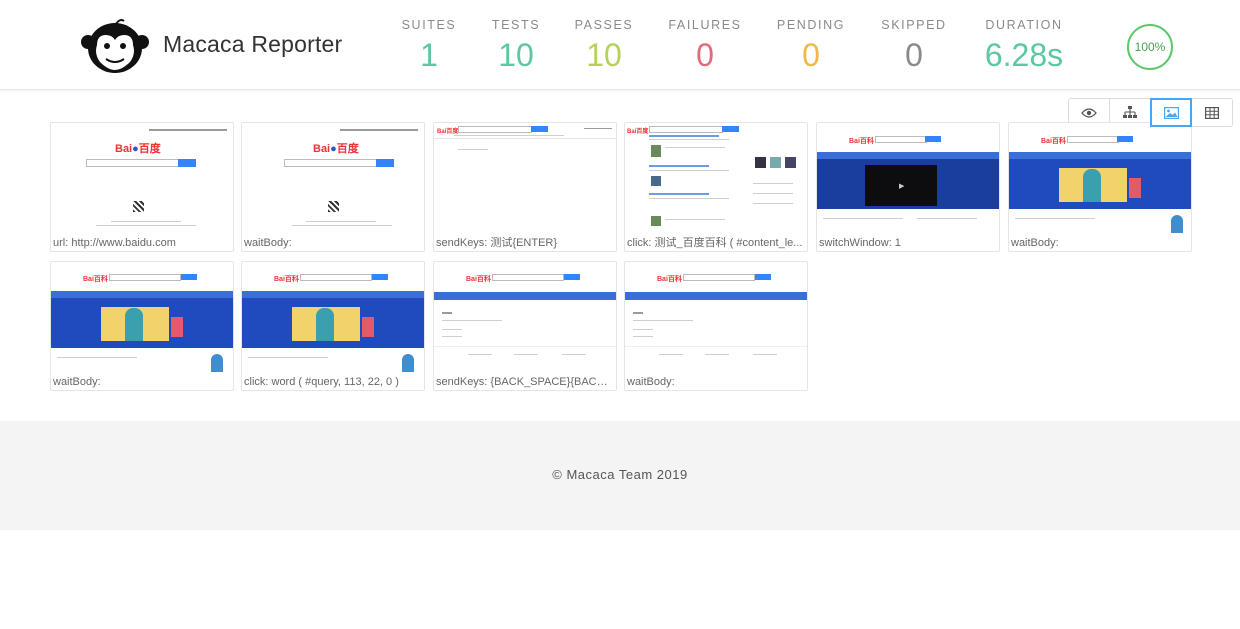 Image resolution: width=1240 pixels, height=629 pixels. I want to click on view-image-button, so click(1171, 112).